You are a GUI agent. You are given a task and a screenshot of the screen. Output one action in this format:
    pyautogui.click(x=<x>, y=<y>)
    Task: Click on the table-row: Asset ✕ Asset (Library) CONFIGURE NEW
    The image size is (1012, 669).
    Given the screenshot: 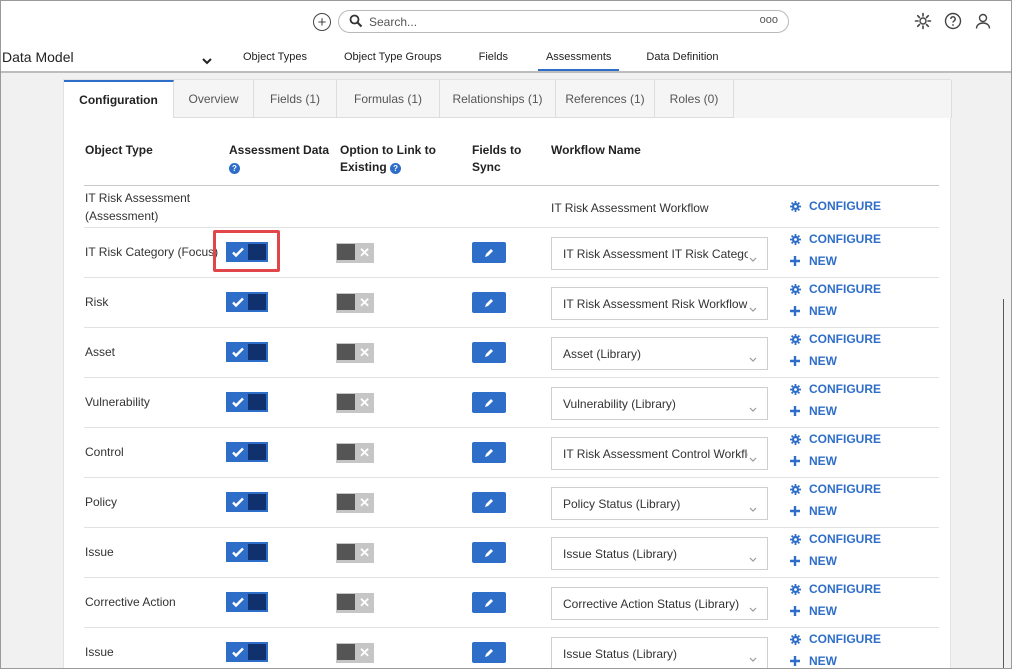 What is the action you would take?
    pyautogui.click(x=511, y=353)
    